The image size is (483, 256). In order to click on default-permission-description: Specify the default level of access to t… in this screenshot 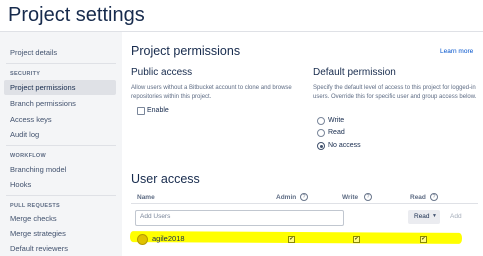, I will do `click(395, 92)`.